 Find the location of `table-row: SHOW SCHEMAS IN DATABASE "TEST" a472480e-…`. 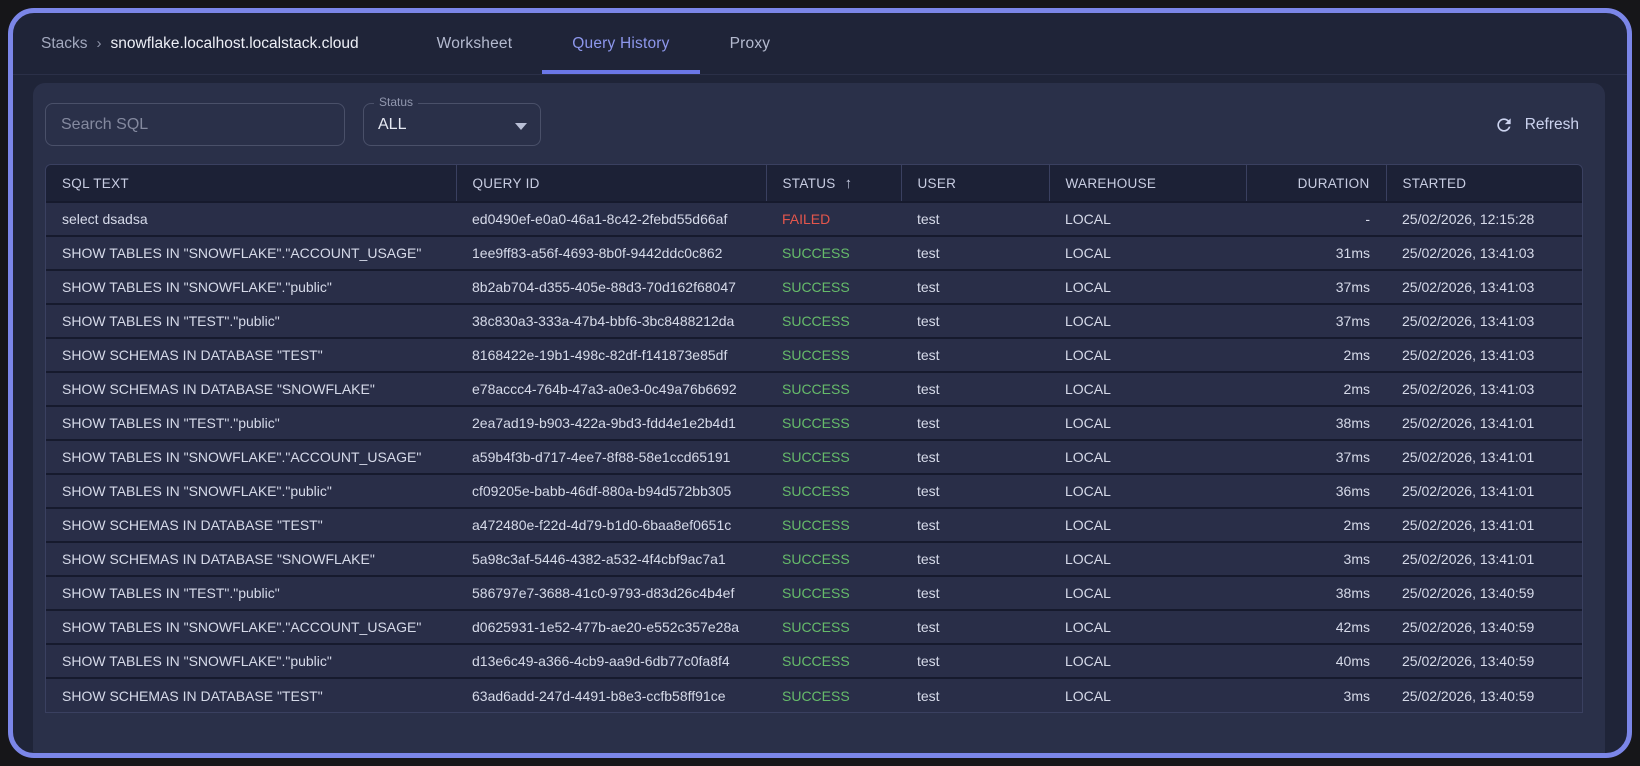

table-row: SHOW SCHEMAS IN DATABASE "TEST" a472480e-… is located at coordinates (814, 525).